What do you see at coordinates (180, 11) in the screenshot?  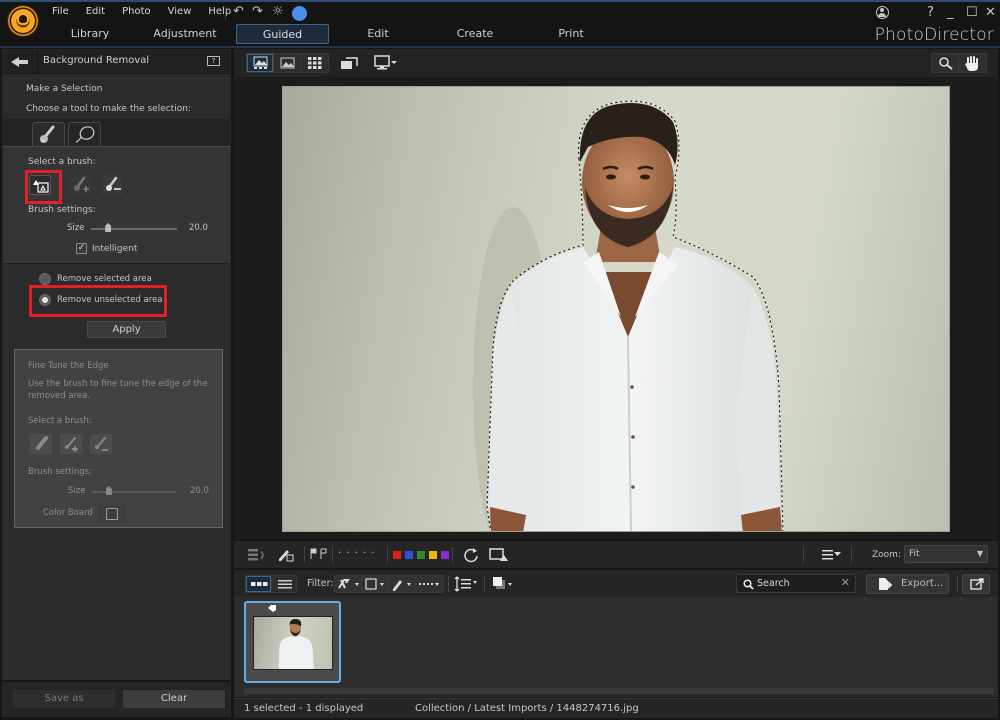 I see `menu-view: View` at bounding box center [180, 11].